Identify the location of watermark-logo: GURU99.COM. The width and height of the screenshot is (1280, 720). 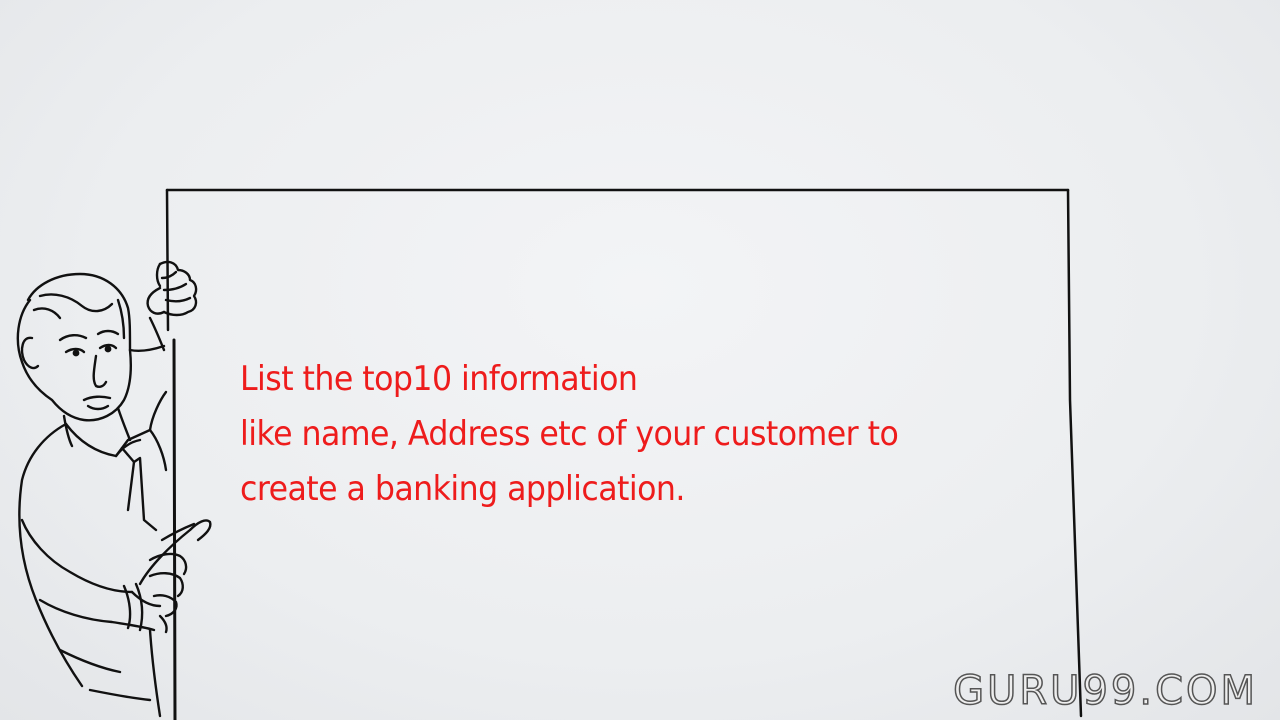
(1105, 691).